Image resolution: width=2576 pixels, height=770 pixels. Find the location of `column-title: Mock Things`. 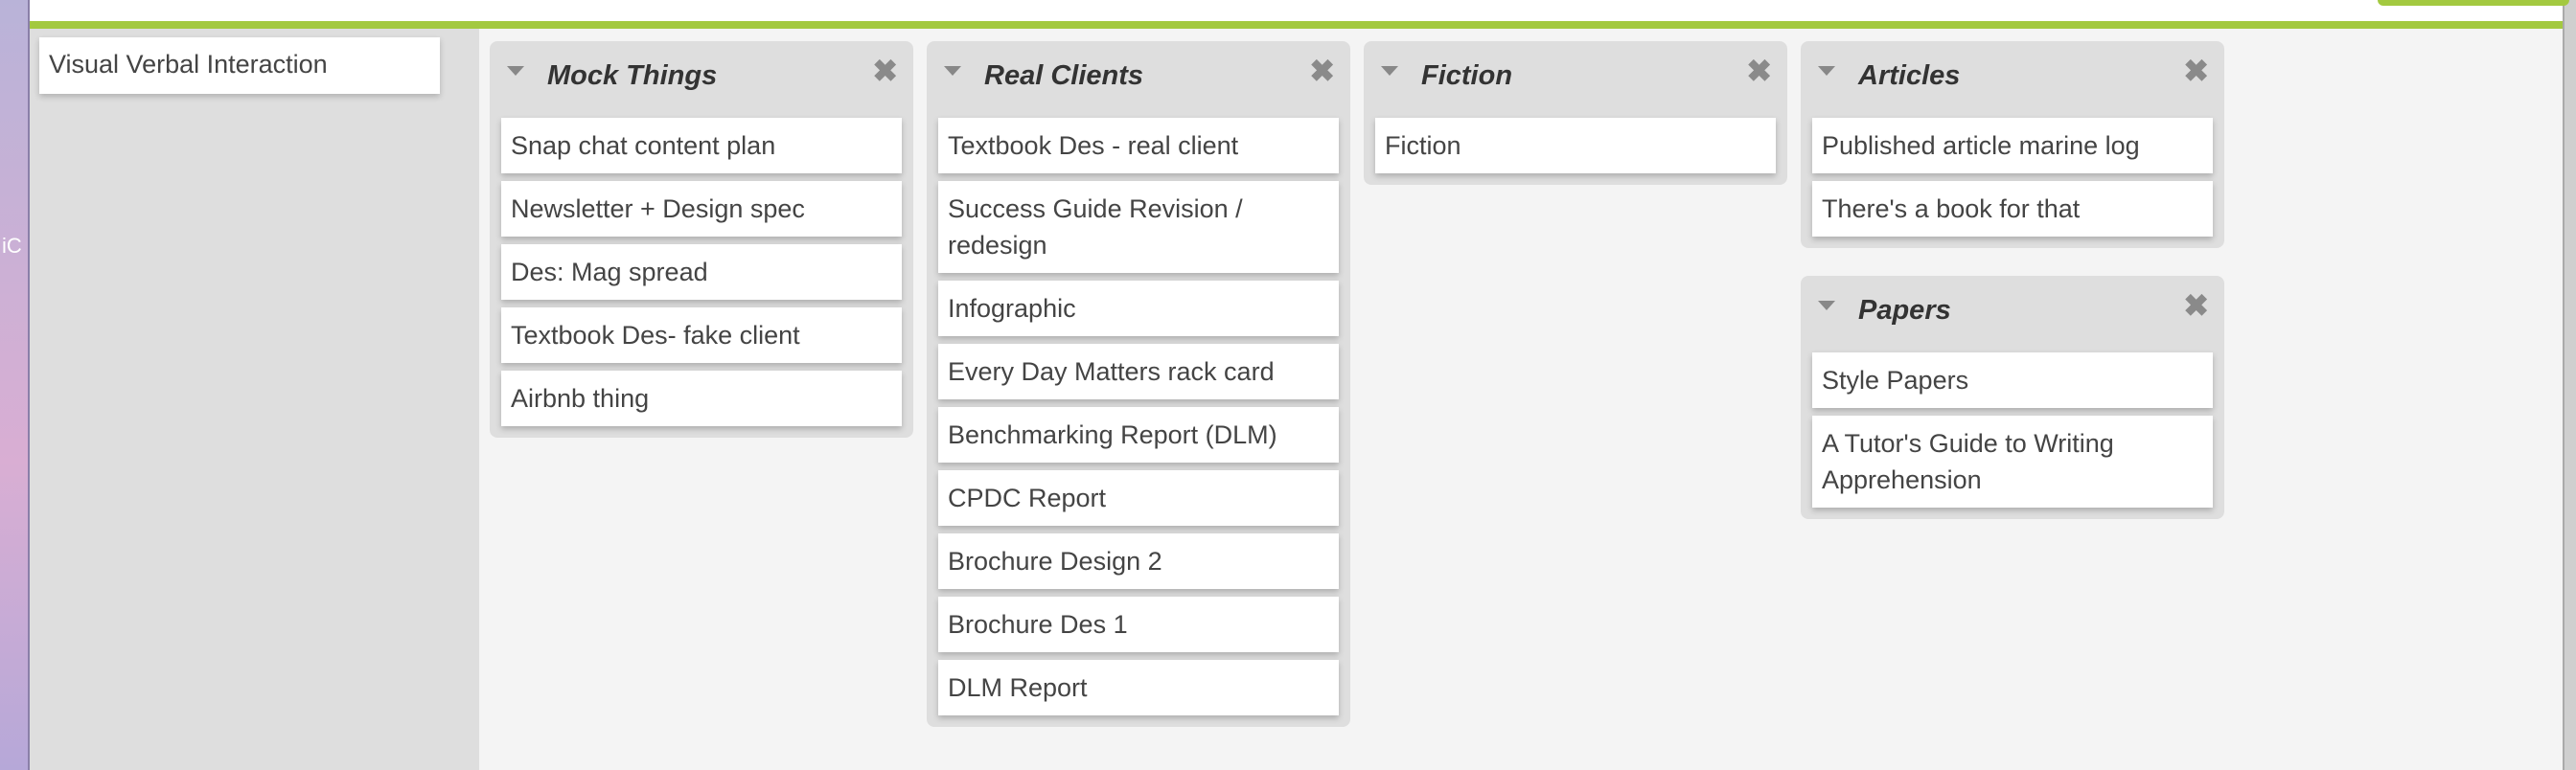

column-title: Mock Things is located at coordinates (632, 76).